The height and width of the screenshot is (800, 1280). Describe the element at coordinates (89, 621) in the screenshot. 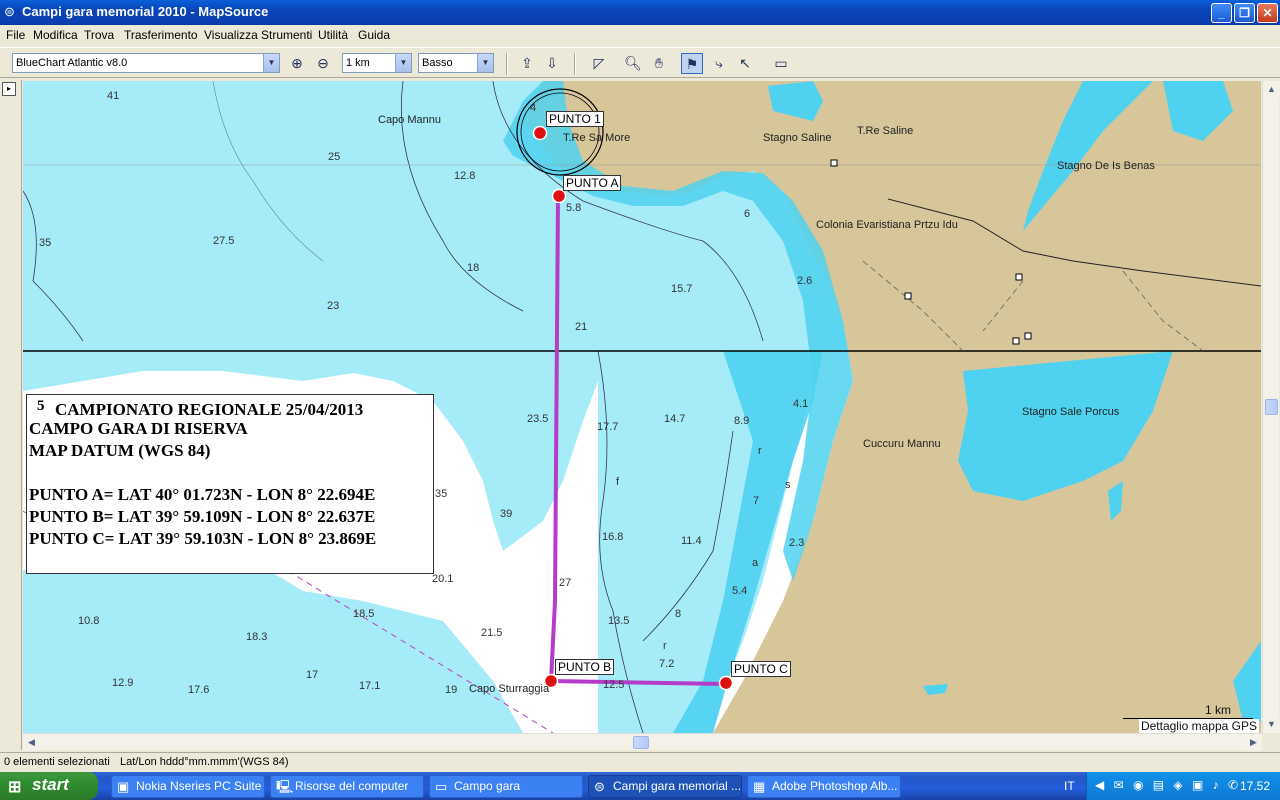

I see `depth-sounding: 10.8` at that location.